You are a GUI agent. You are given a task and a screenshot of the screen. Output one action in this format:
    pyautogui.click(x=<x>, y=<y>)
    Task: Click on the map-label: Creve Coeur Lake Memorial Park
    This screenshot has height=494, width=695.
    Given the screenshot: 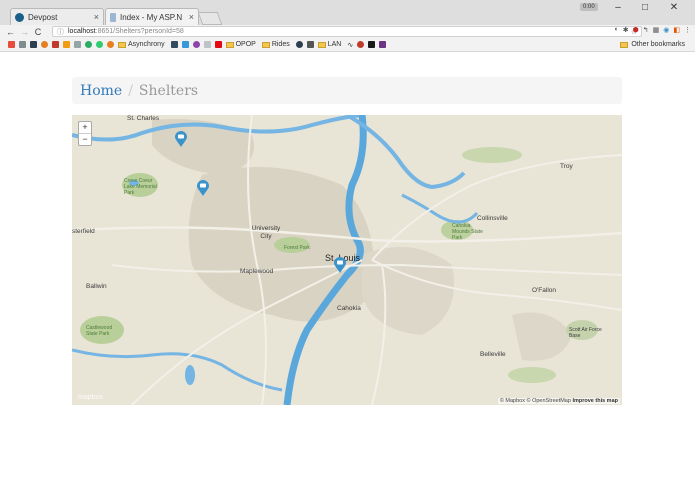 What is the action you would take?
    pyautogui.click(x=140, y=187)
    